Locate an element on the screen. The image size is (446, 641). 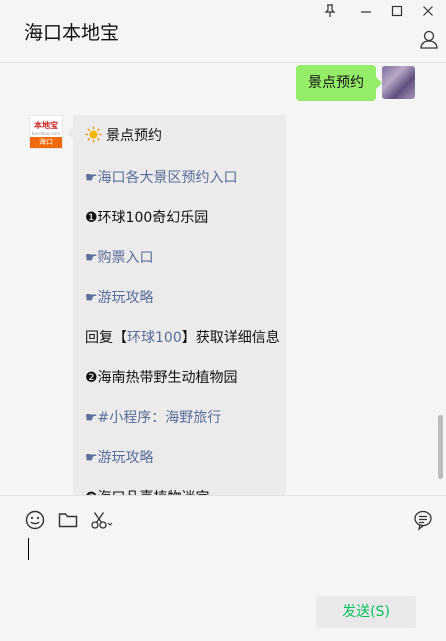
avatar-brand-text: 本地宝 is located at coordinates (46, 125).